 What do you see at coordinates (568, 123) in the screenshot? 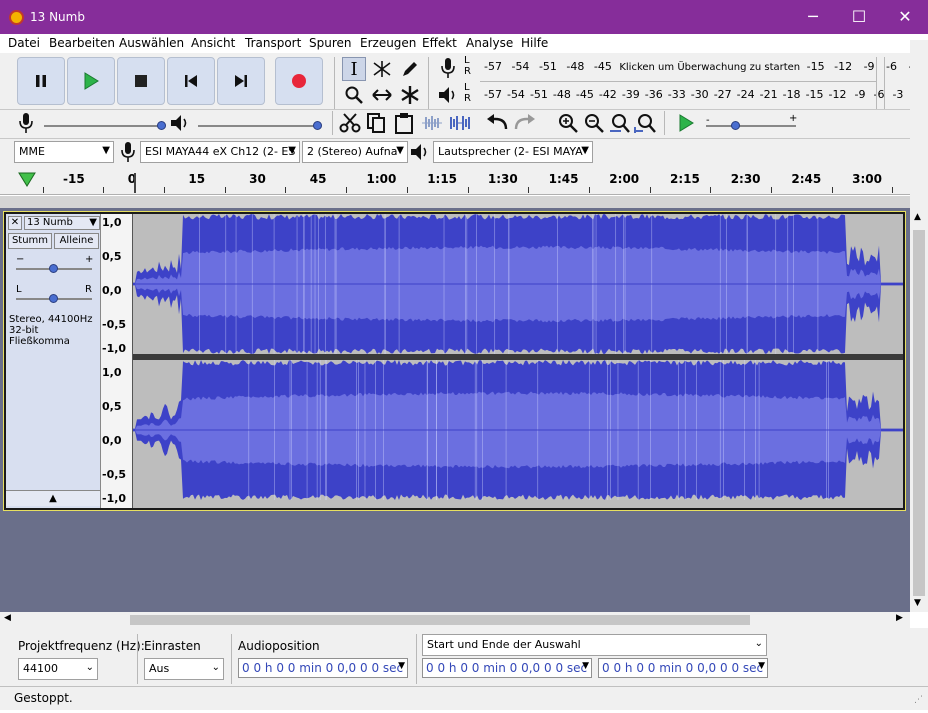
I see `zoom-in-button` at bounding box center [568, 123].